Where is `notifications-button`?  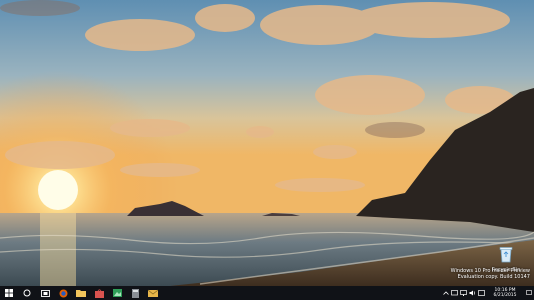
notifications-button is located at coordinates (529, 293).